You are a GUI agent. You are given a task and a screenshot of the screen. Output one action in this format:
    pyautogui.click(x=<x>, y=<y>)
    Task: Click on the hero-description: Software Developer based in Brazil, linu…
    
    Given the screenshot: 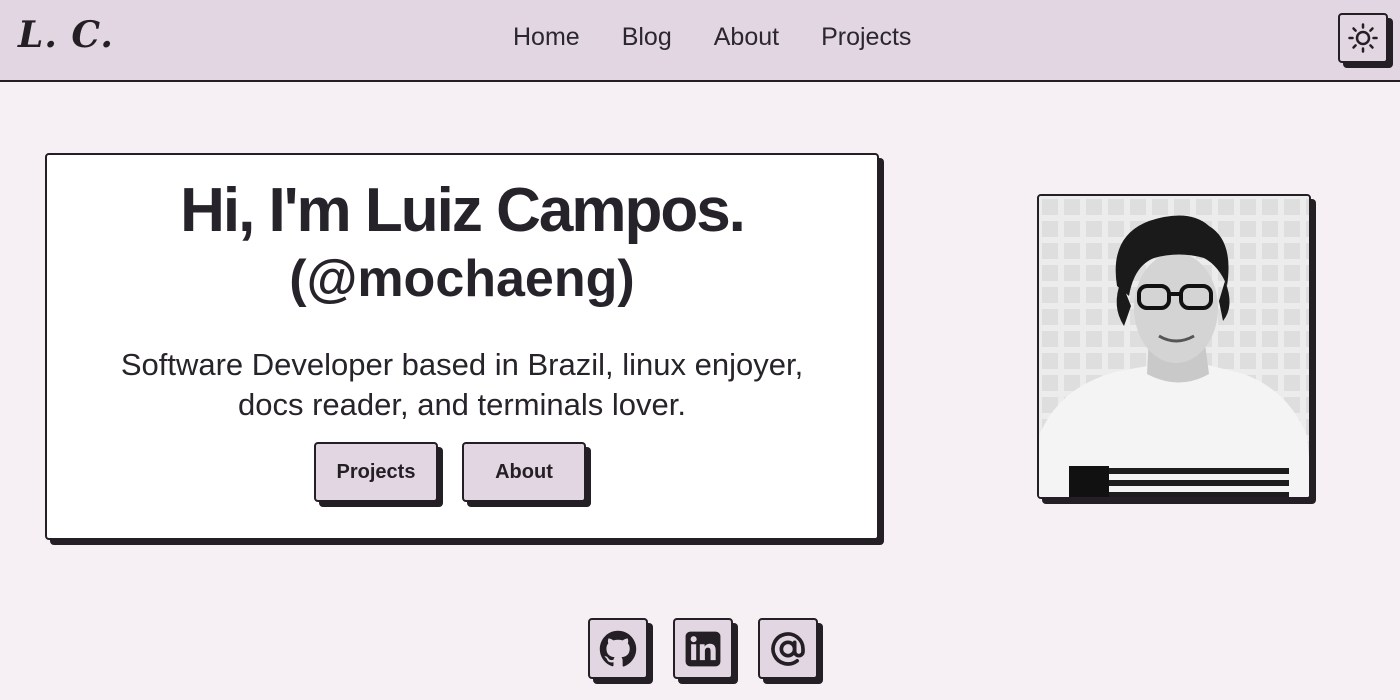 What is the action you would take?
    pyautogui.click(x=462, y=384)
    